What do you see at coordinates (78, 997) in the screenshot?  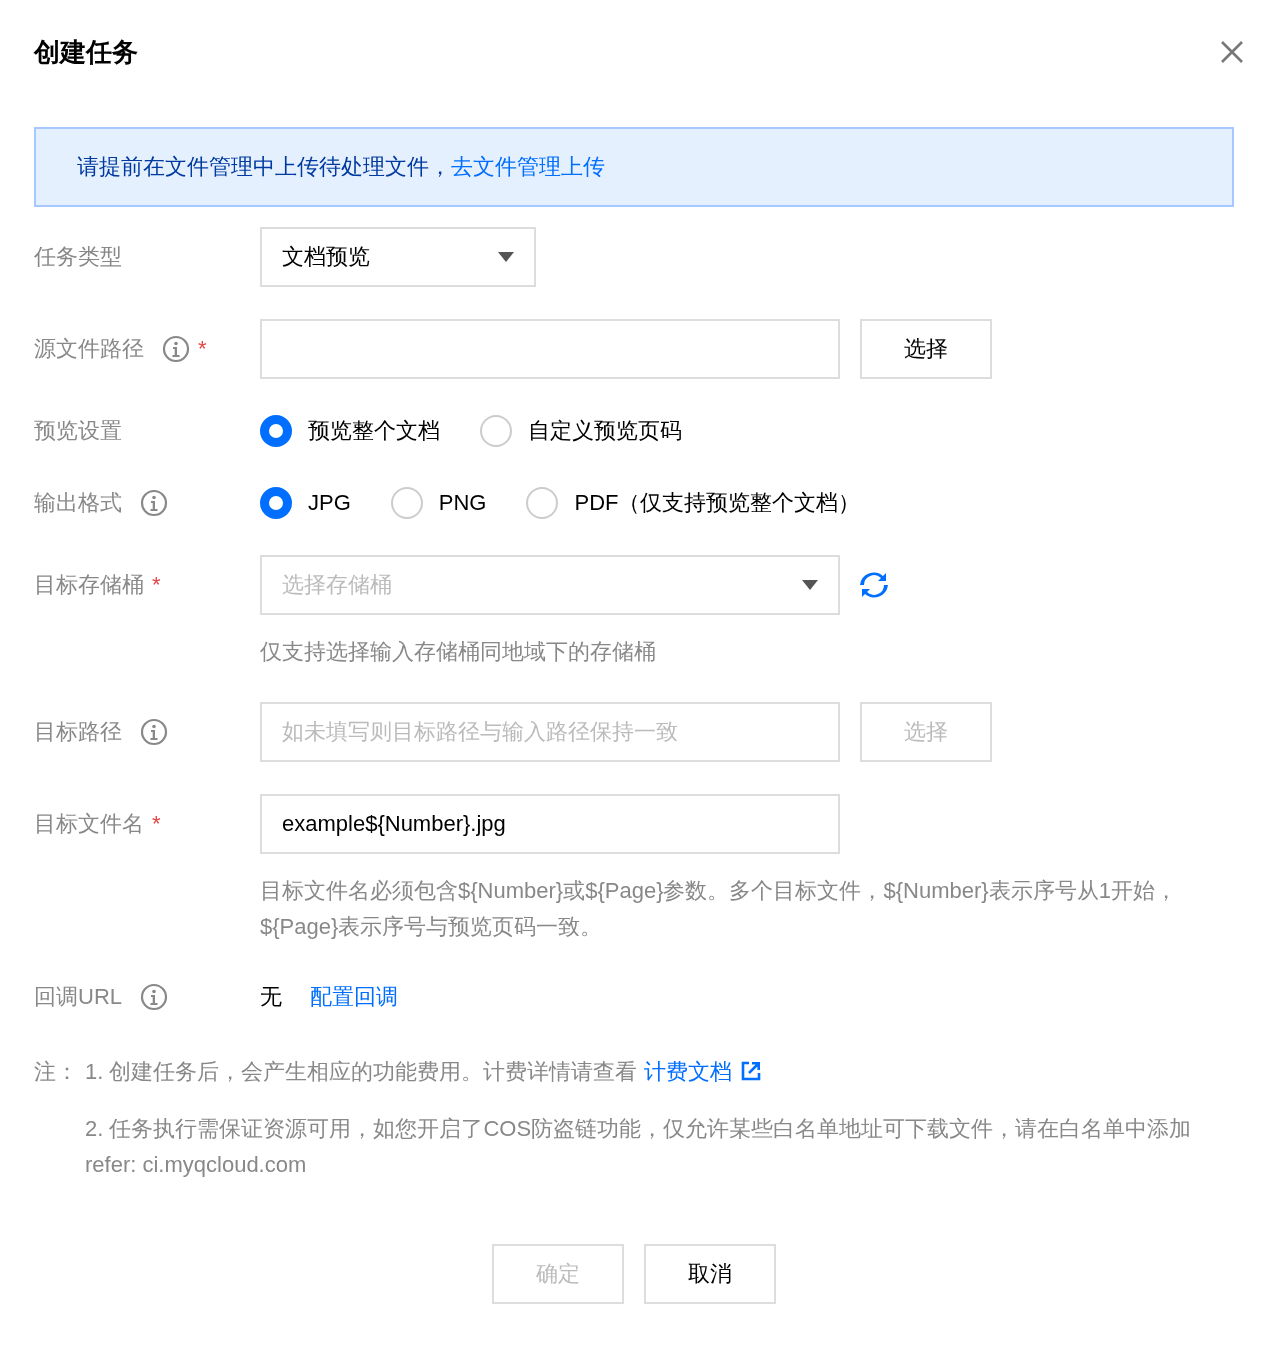 I see `field-label: 回调URL` at bounding box center [78, 997].